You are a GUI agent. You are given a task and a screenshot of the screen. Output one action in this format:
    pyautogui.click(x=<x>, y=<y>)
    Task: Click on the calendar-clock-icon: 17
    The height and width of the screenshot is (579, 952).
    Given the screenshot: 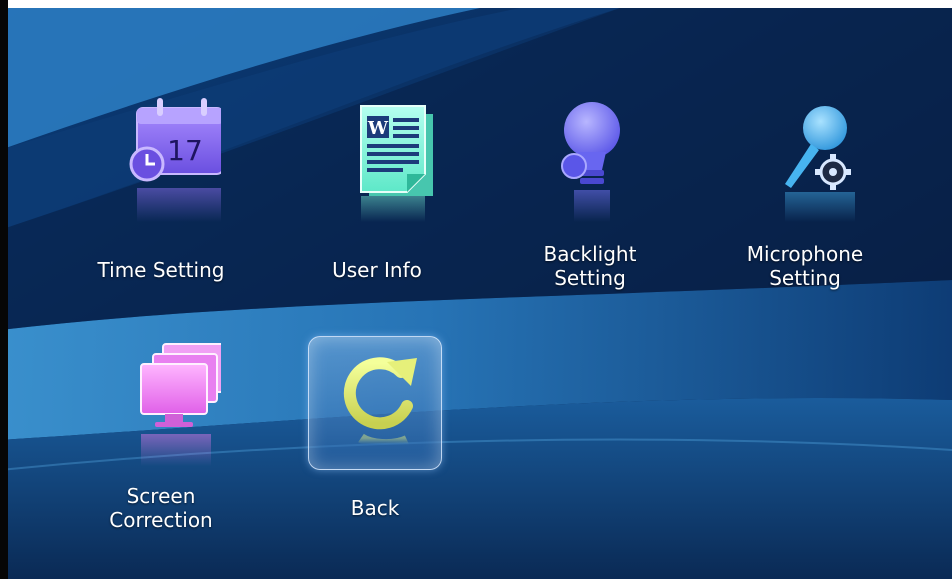 What is the action you would take?
    pyautogui.click(x=162, y=157)
    